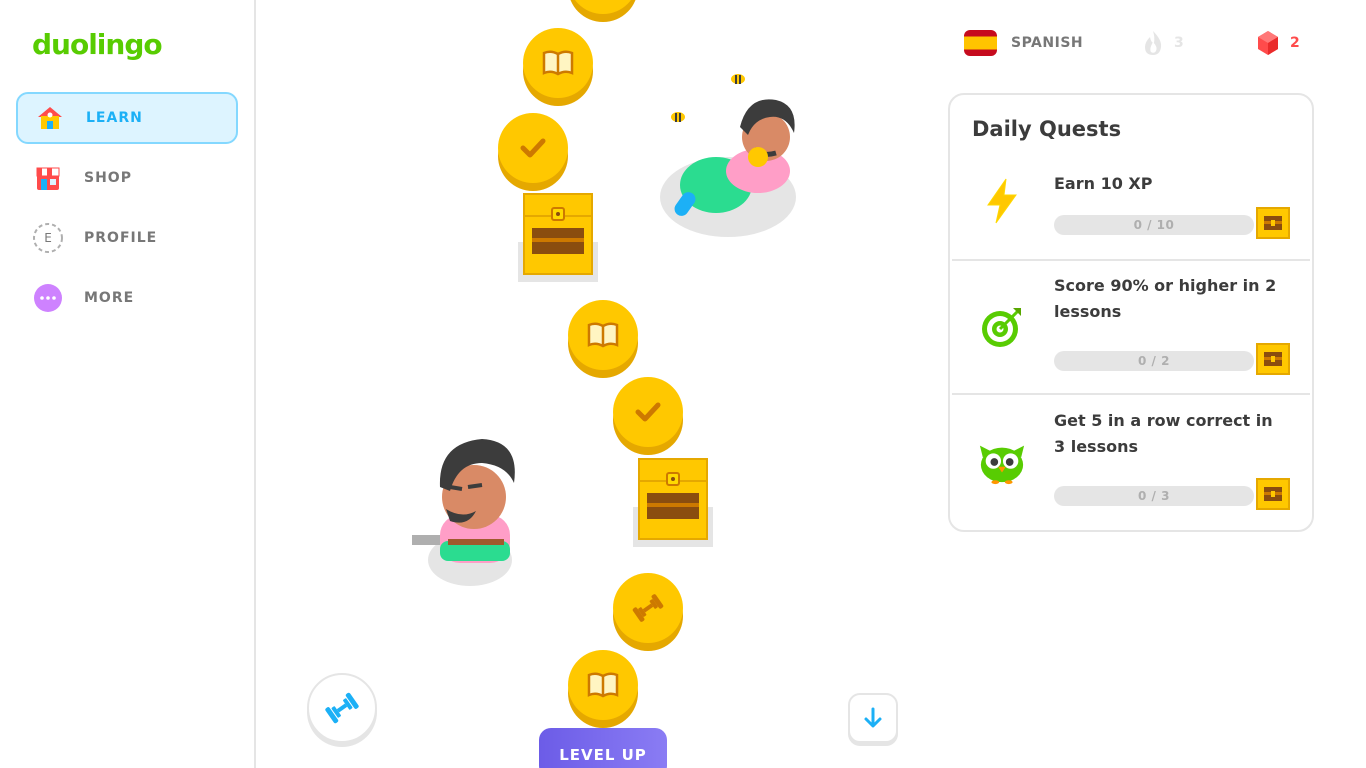 The height and width of the screenshot is (768, 1366). What do you see at coordinates (1139, 46) in the screenshot?
I see `top-stats-bar: SPANISH 3 2` at bounding box center [1139, 46].